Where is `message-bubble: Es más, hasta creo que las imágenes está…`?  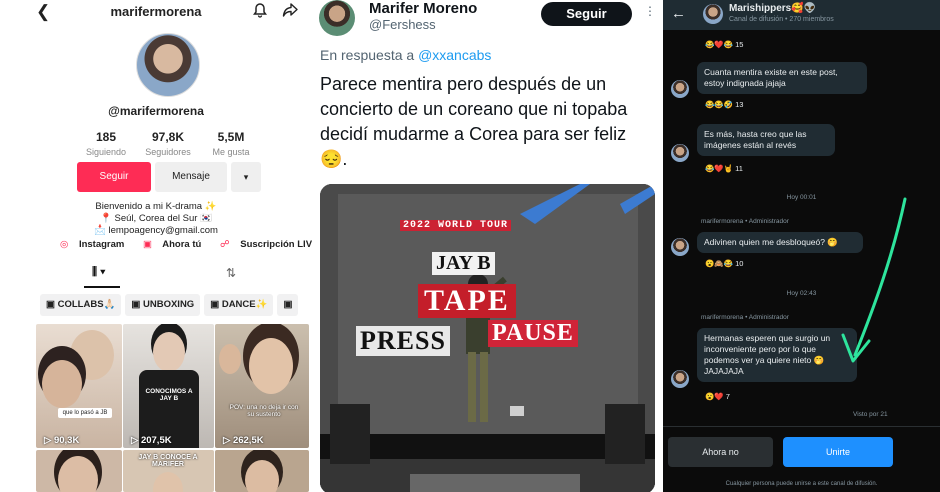
message-bubble: Es más, hasta creo que las imágenes está… is located at coordinates (766, 140).